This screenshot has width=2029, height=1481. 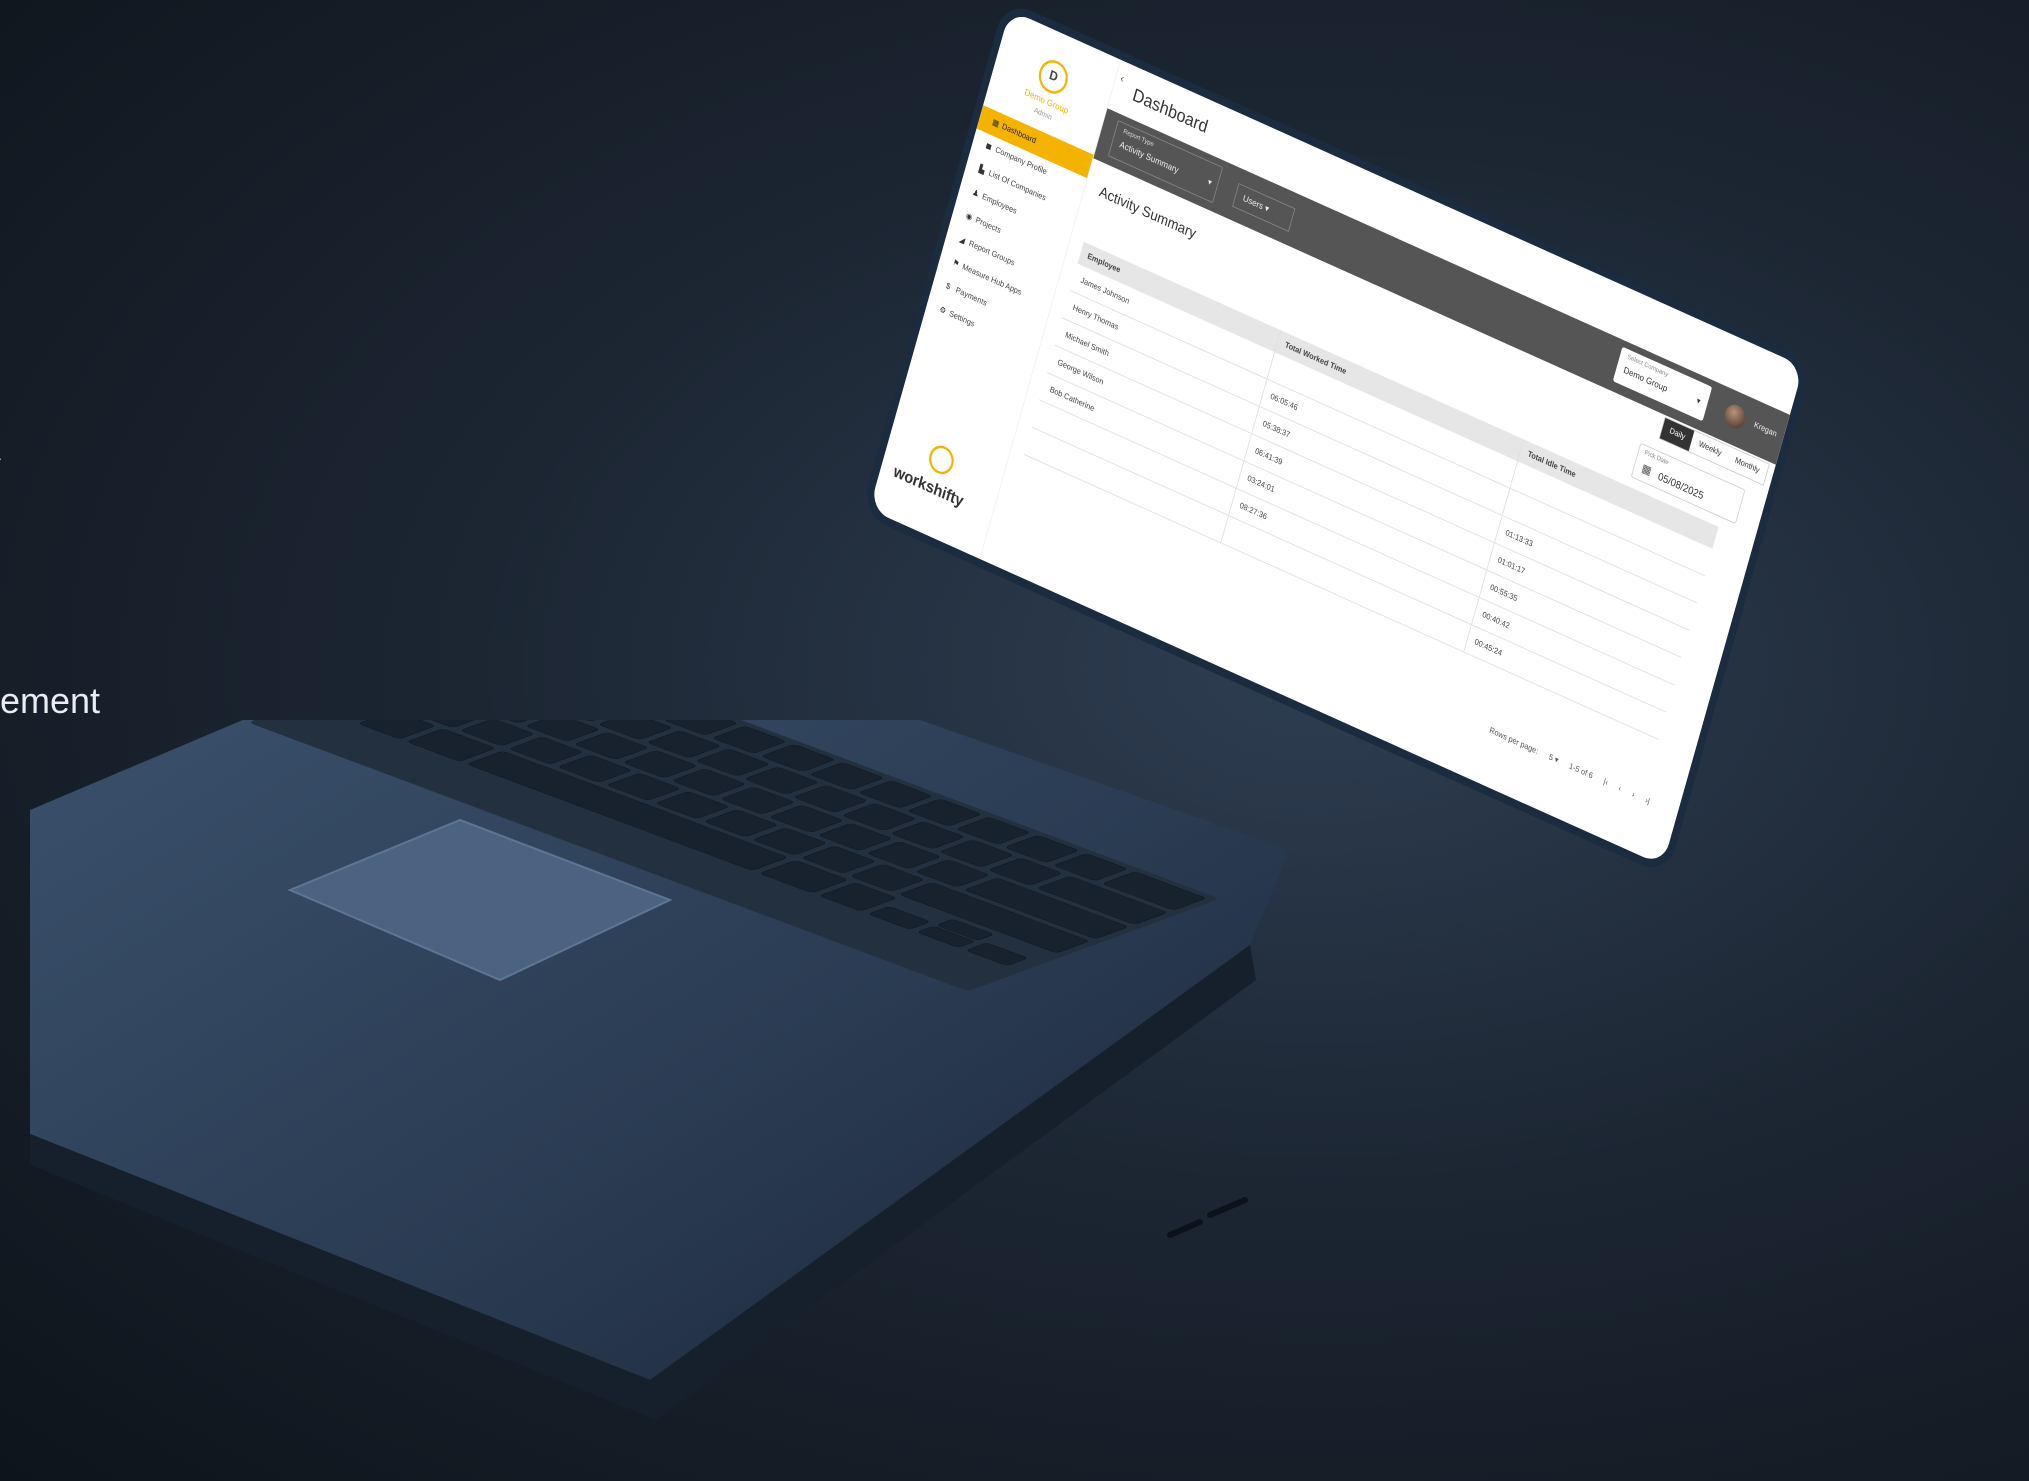 What do you see at coordinates (1662, 384) in the screenshot?
I see `company-select: Select Company Demo Group ▾` at bounding box center [1662, 384].